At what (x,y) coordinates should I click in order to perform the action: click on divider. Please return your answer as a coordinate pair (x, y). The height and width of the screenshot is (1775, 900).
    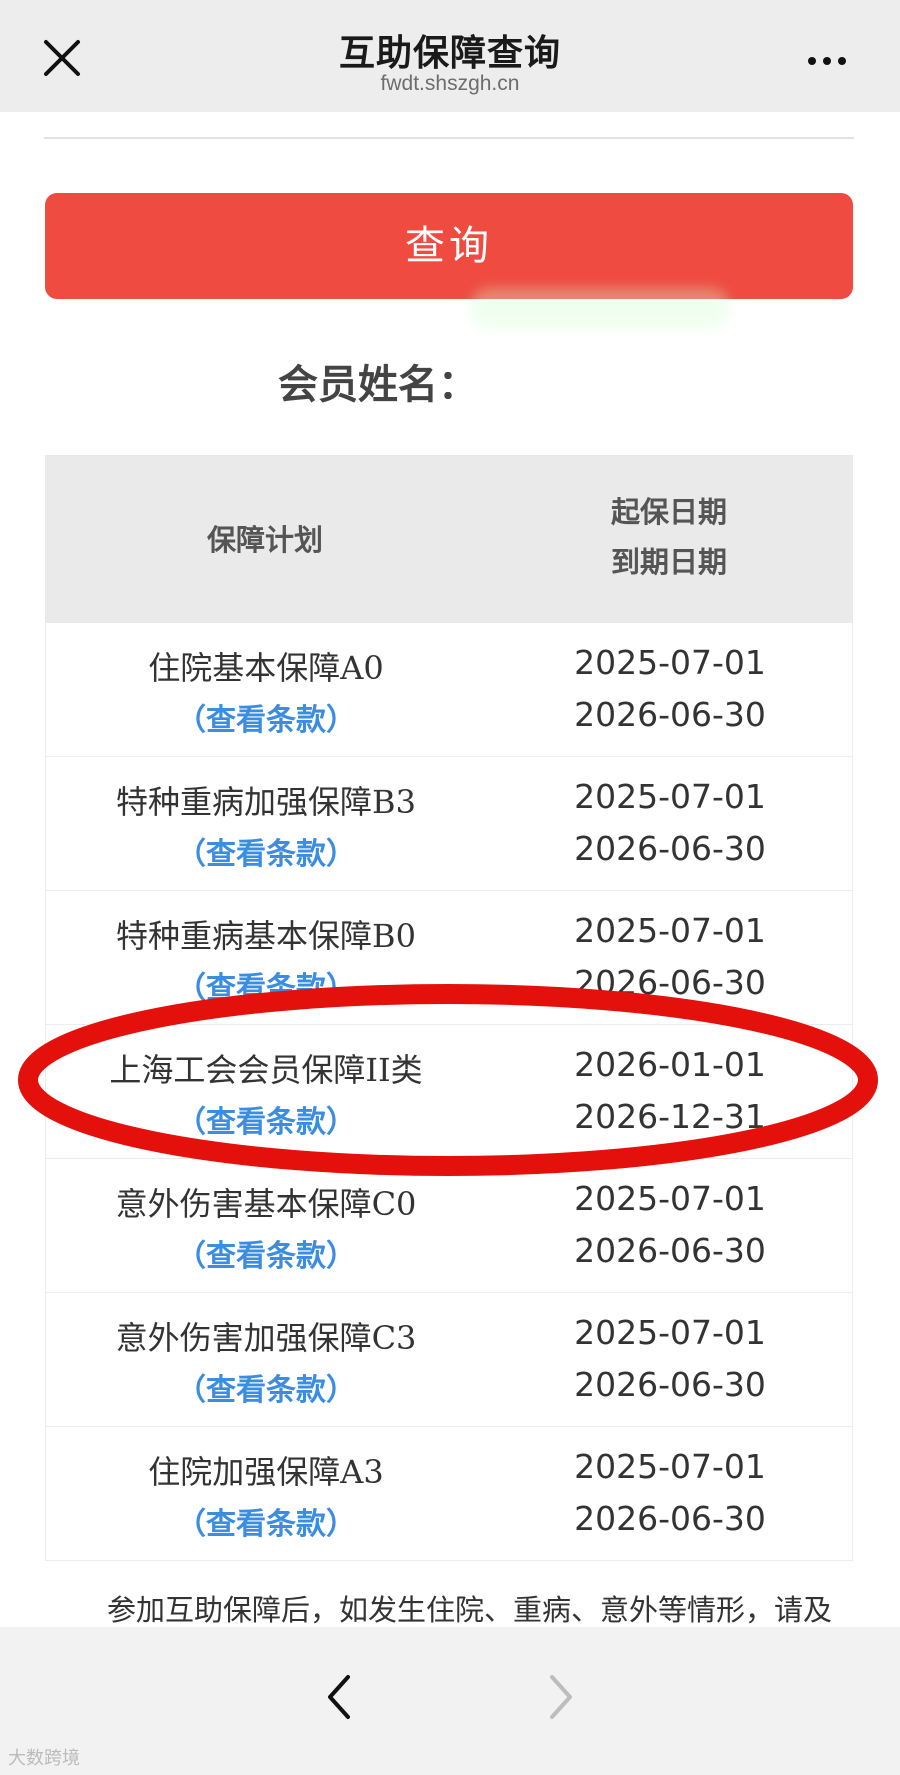
    Looking at the image, I should click on (449, 138).